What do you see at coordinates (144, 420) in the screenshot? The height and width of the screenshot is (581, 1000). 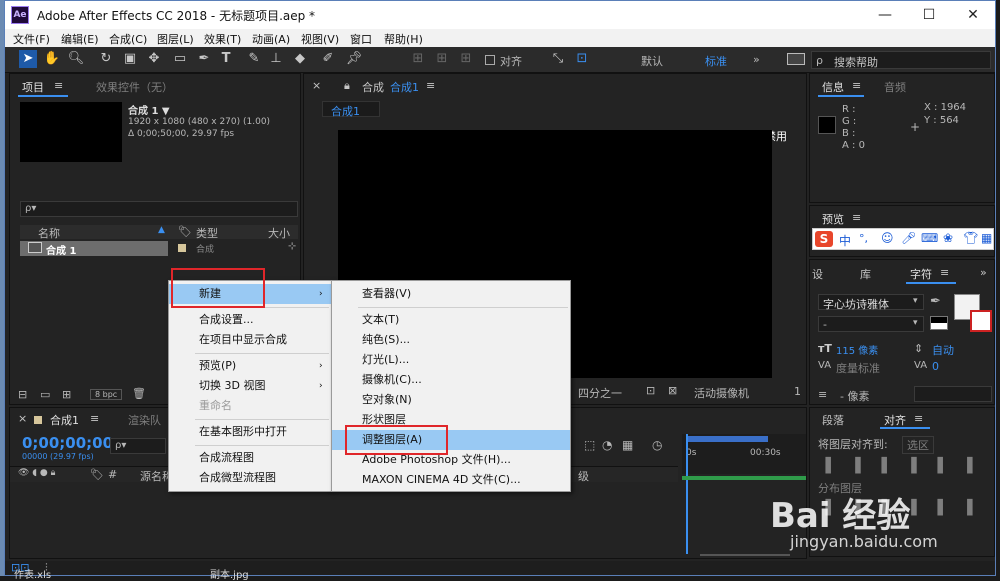 I see `timeline-tab-render-queue: 渲染队` at bounding box center [144, 420].